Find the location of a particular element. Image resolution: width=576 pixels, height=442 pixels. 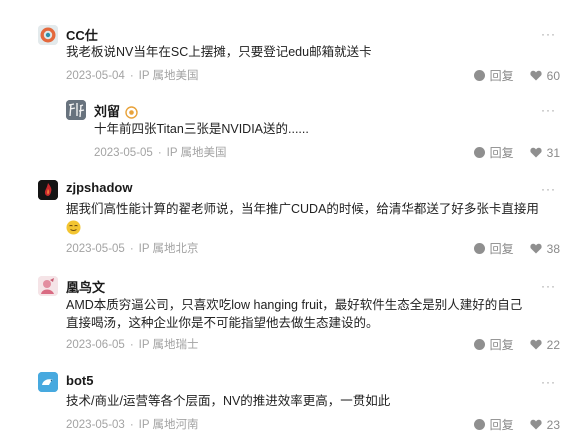

like-count: 22 is located at coordinates (553, 344).